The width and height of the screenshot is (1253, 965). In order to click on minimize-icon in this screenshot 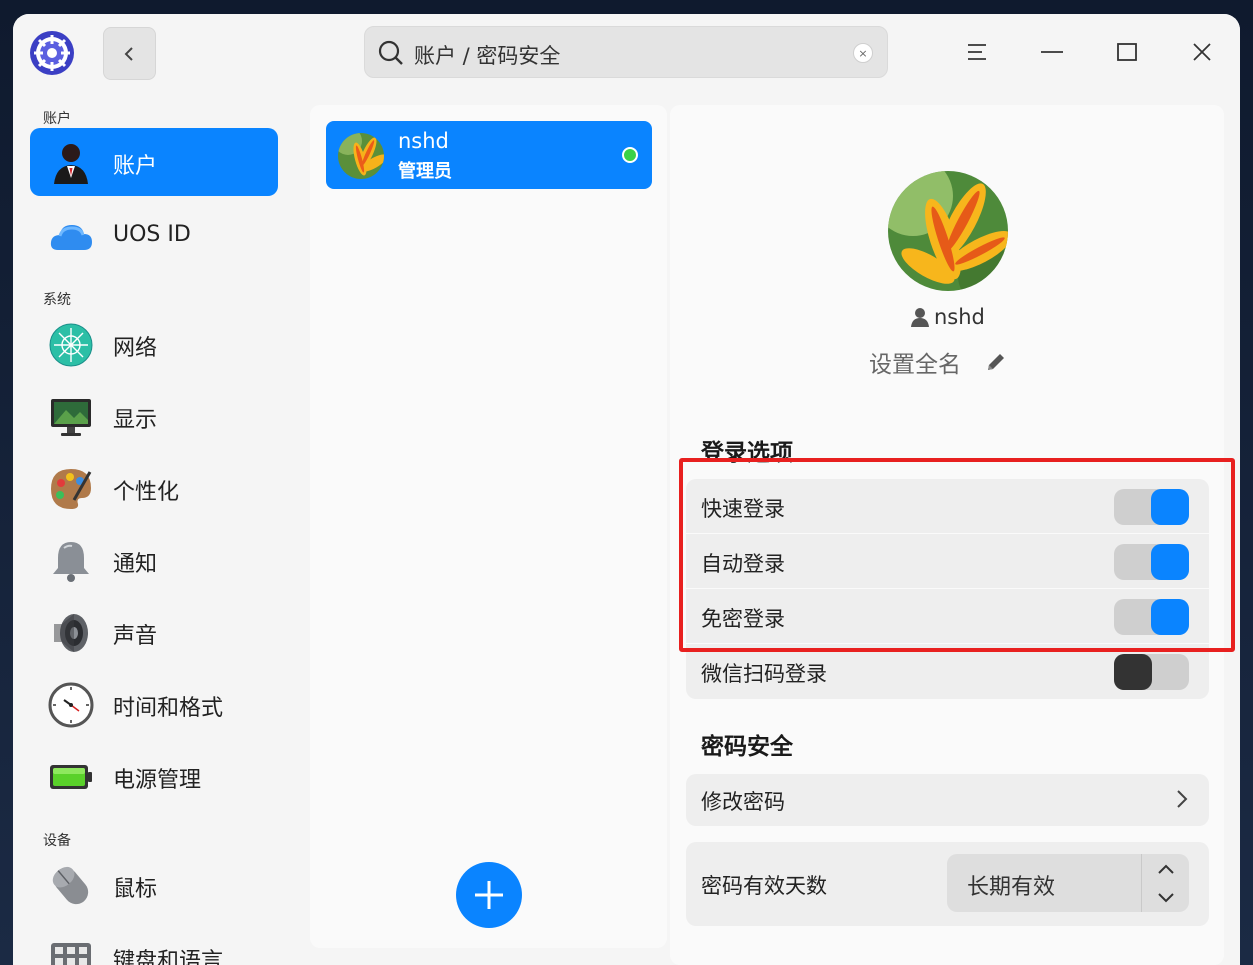, I will do `click(1052, 52)`.